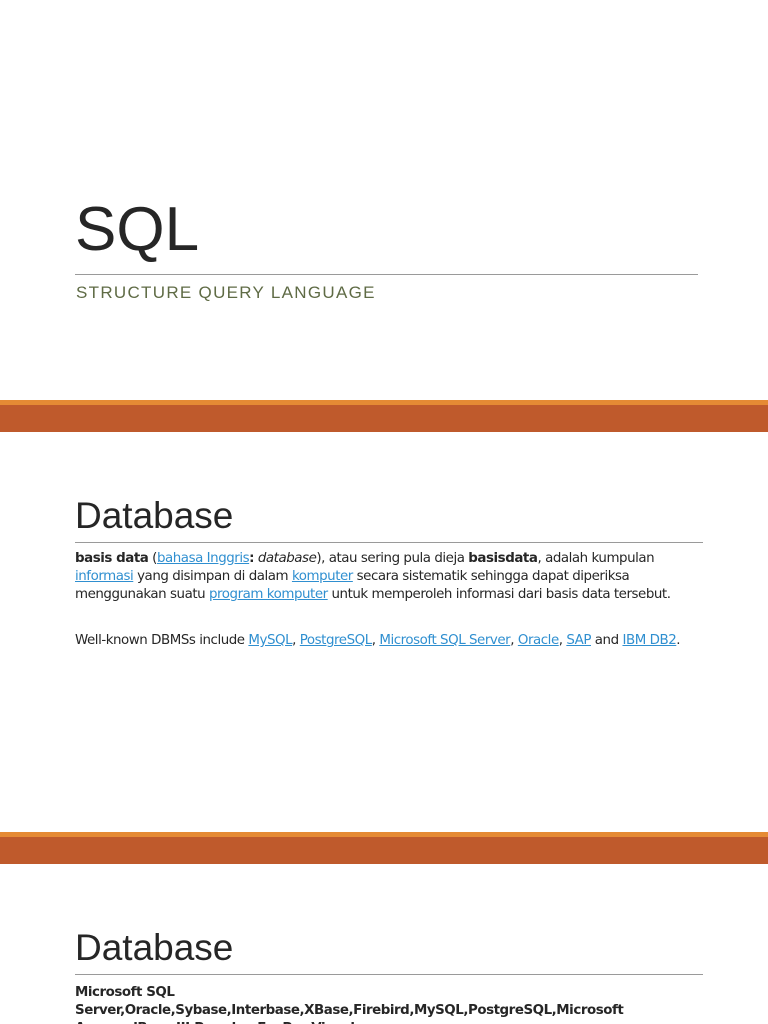 The image size is (768, 1024). Describe the element at coordinates (137, 229) in the screenshot. I see `slide-title: SQL` at that location.